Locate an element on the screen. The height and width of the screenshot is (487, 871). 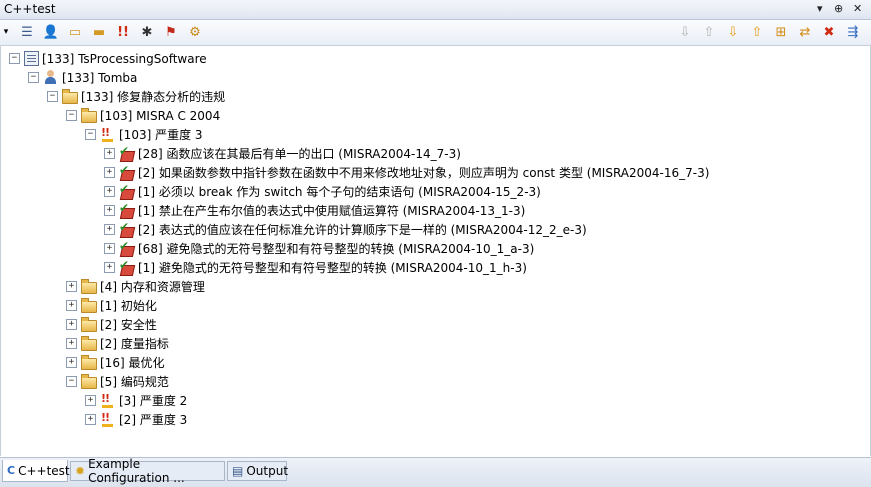
tree-node-category: + [16] 最优化 is located at coordinates (115, 362).